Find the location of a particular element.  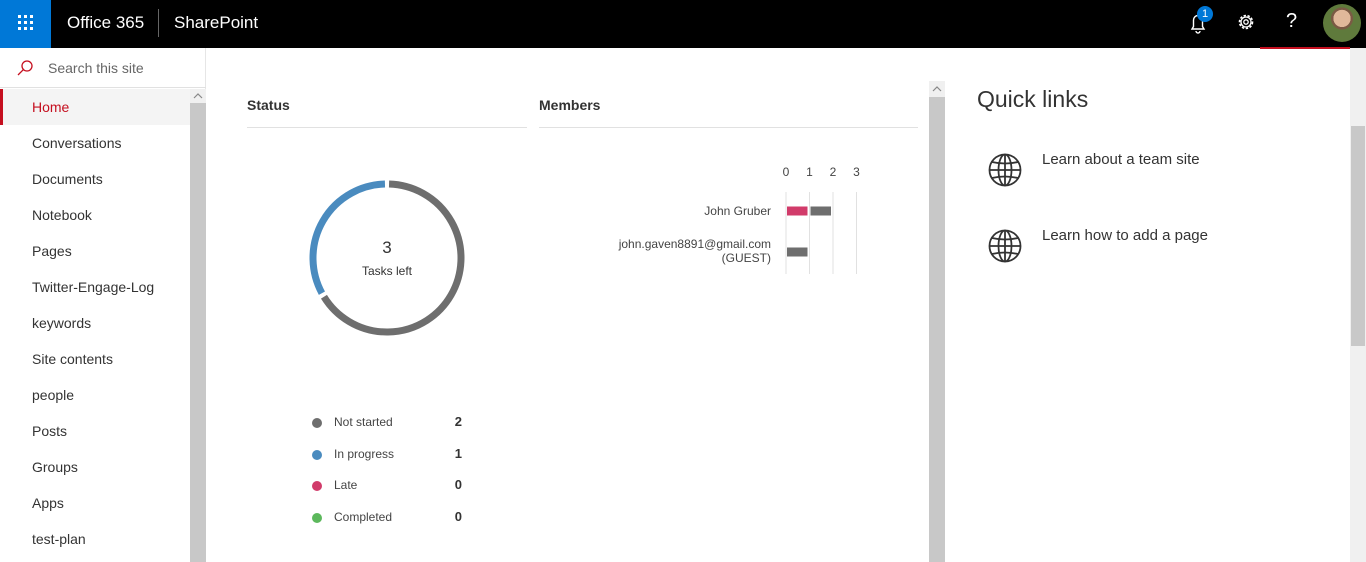

quick-links-title: Quick links is located at coordinates (1033, 99).